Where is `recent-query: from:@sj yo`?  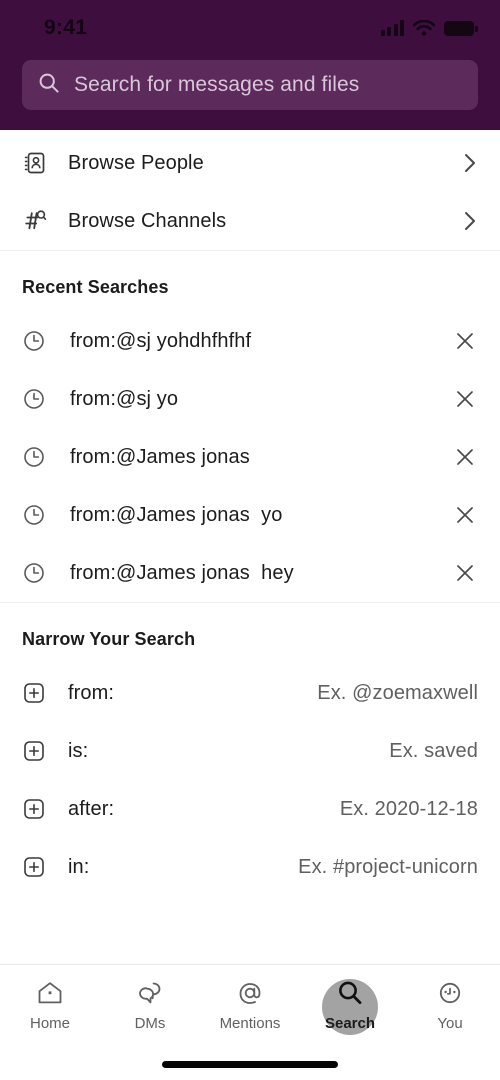
recent-query: from:@sj yo is located at coordinates (124, 398).